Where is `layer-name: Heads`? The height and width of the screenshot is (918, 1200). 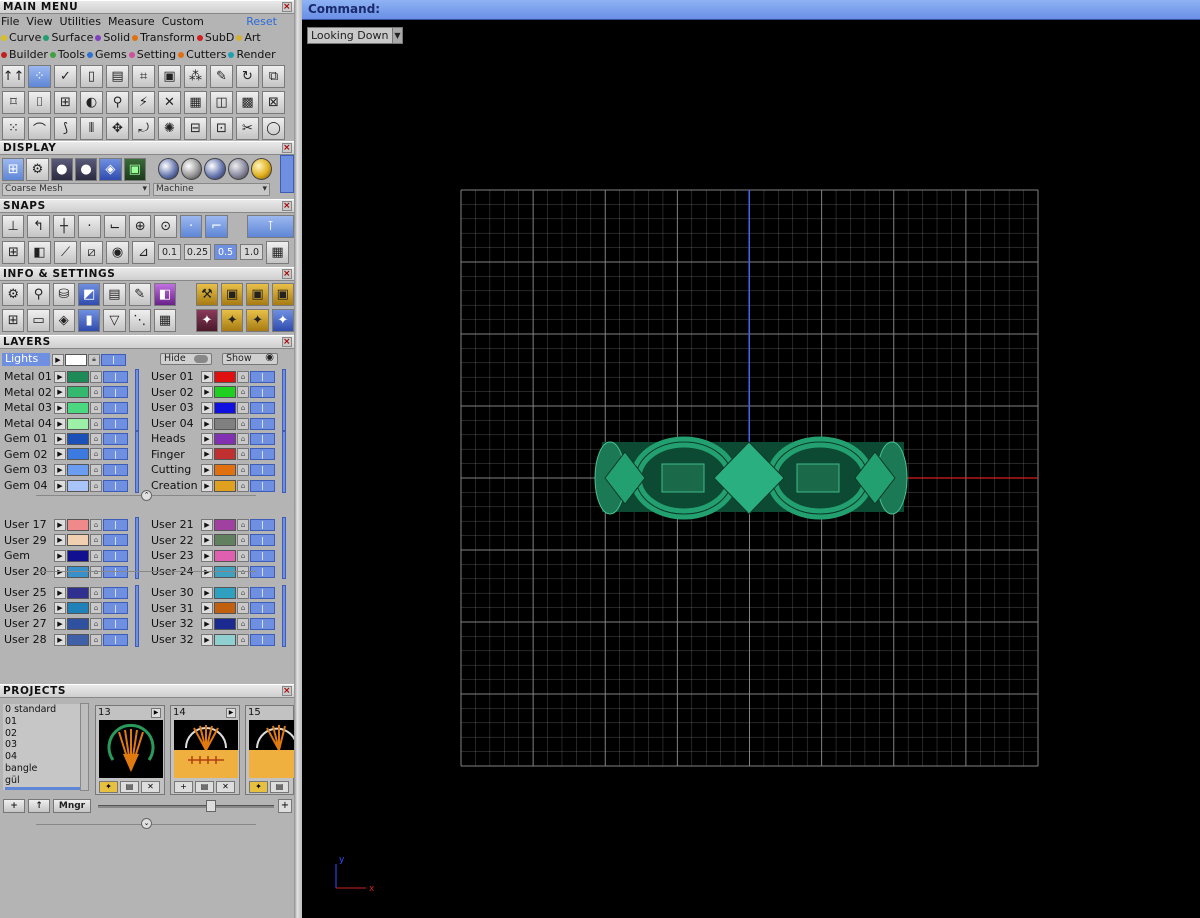 layer-name: Heads is located at coordinates (176, 438).